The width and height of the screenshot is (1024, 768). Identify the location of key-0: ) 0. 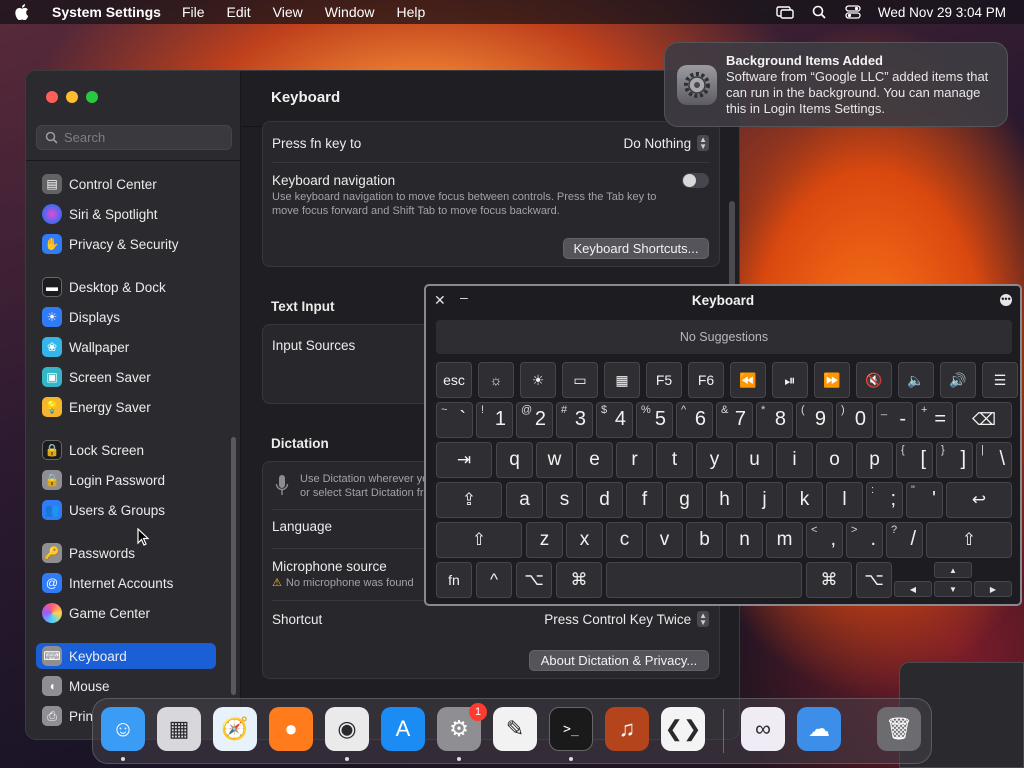
(854, 420).